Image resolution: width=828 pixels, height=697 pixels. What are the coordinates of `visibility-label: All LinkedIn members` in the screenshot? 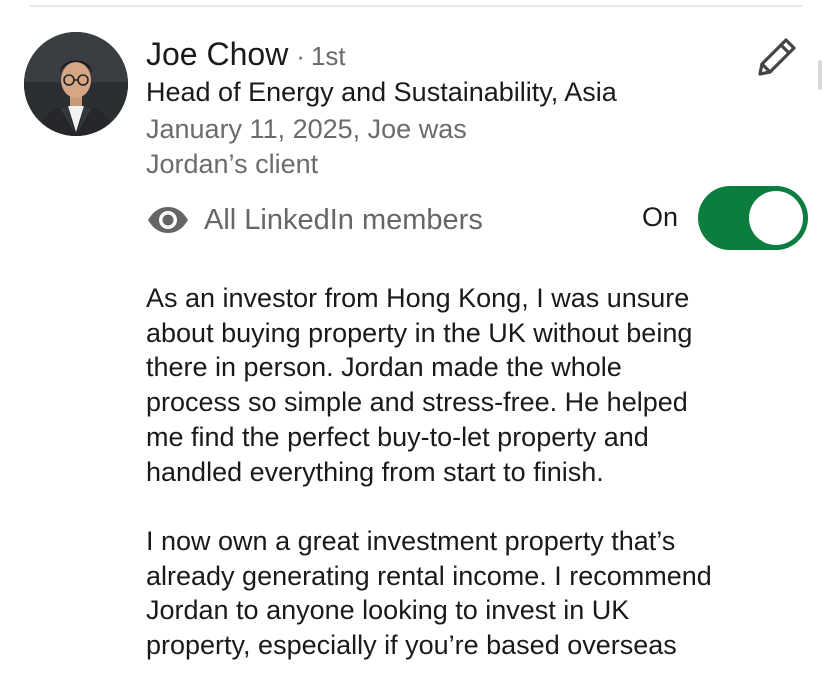 It's located at (343, 219).